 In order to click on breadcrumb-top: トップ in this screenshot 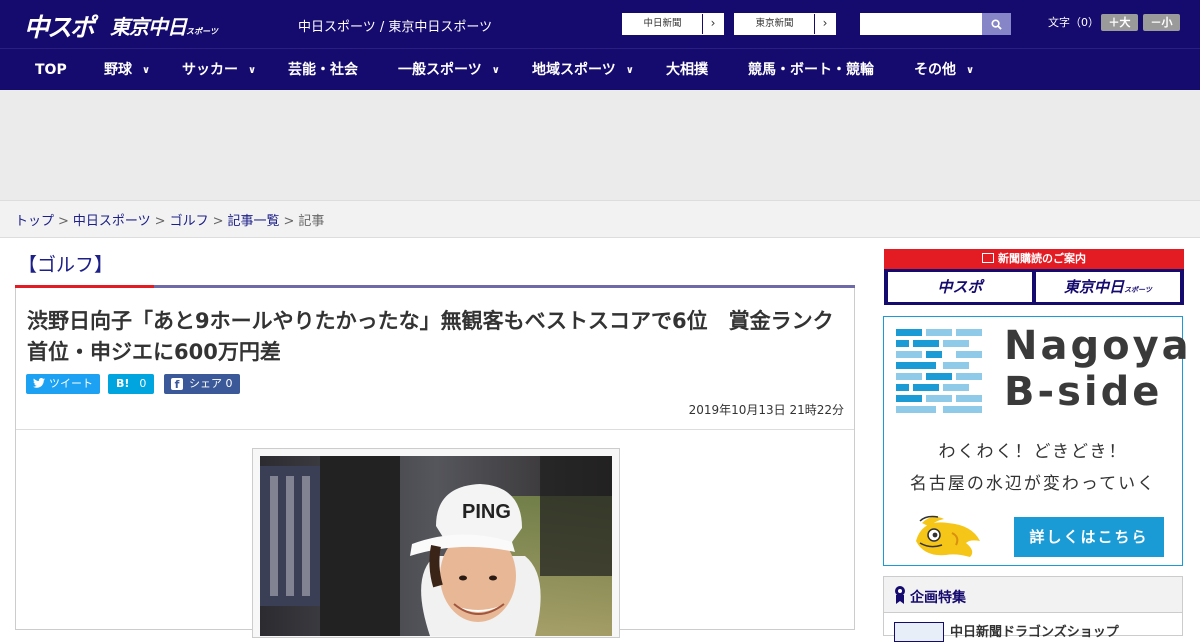, I will do `click(34, 221)`.